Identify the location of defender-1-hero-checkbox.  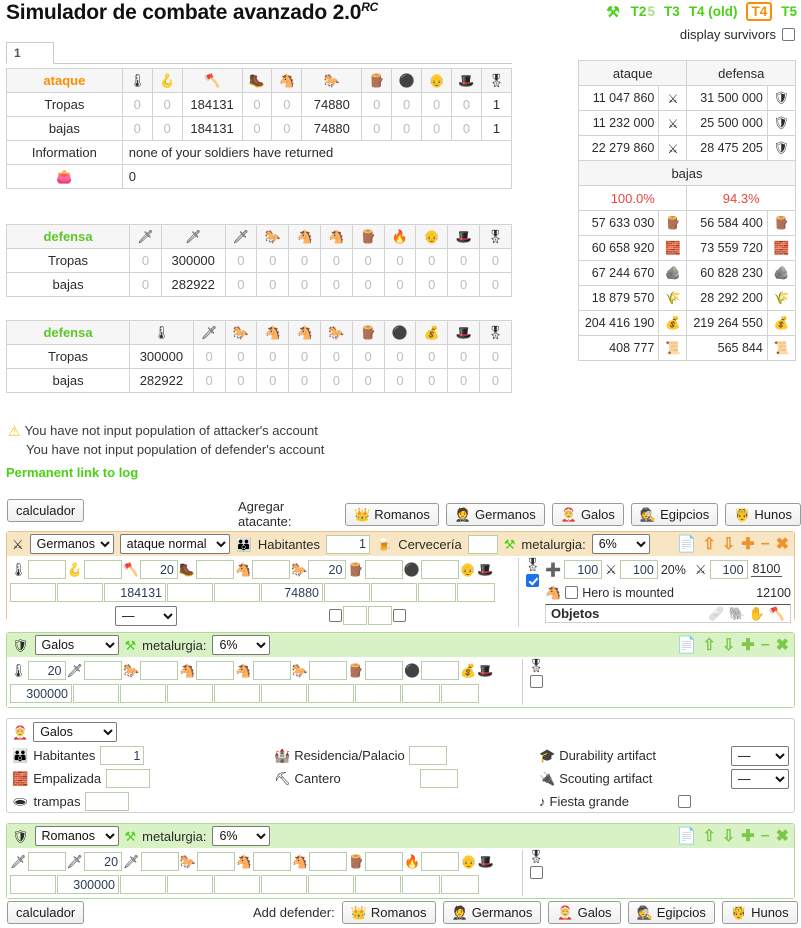
(536, 681).